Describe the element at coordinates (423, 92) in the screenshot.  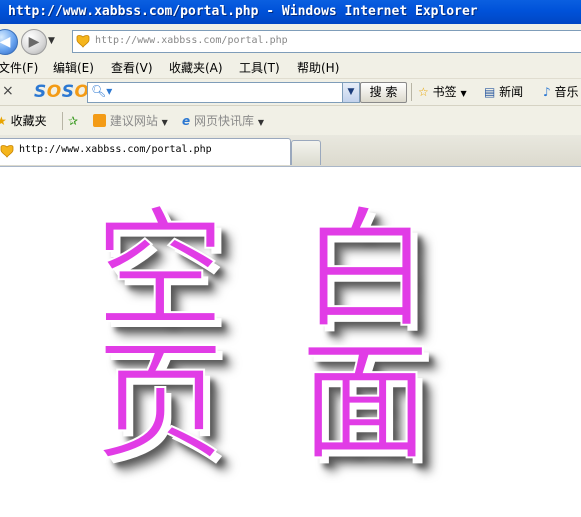
I see `star-icon: ☆` at that location.